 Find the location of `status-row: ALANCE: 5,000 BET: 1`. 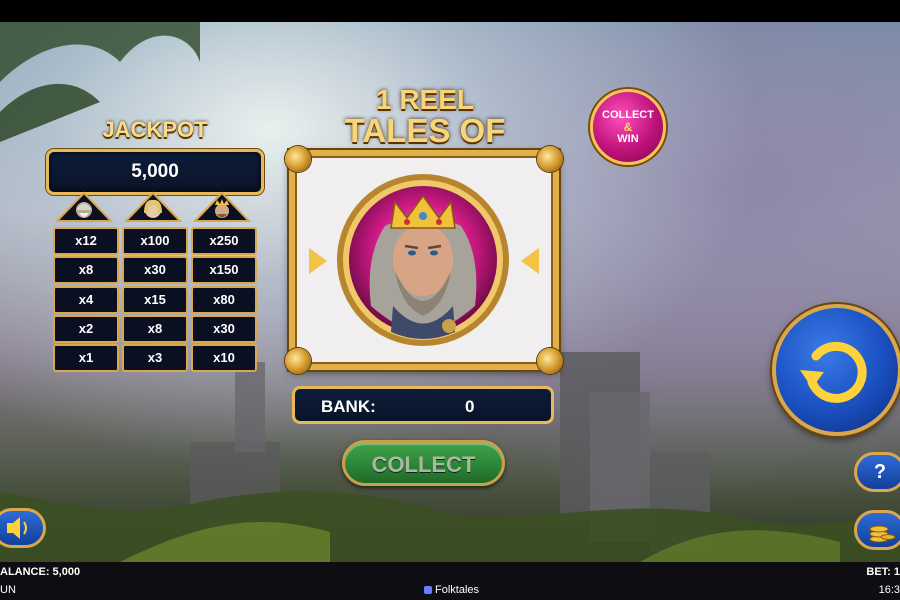

status-row: ALANCE: 5,000 BET: 1 is located at coordinates (450, 573).